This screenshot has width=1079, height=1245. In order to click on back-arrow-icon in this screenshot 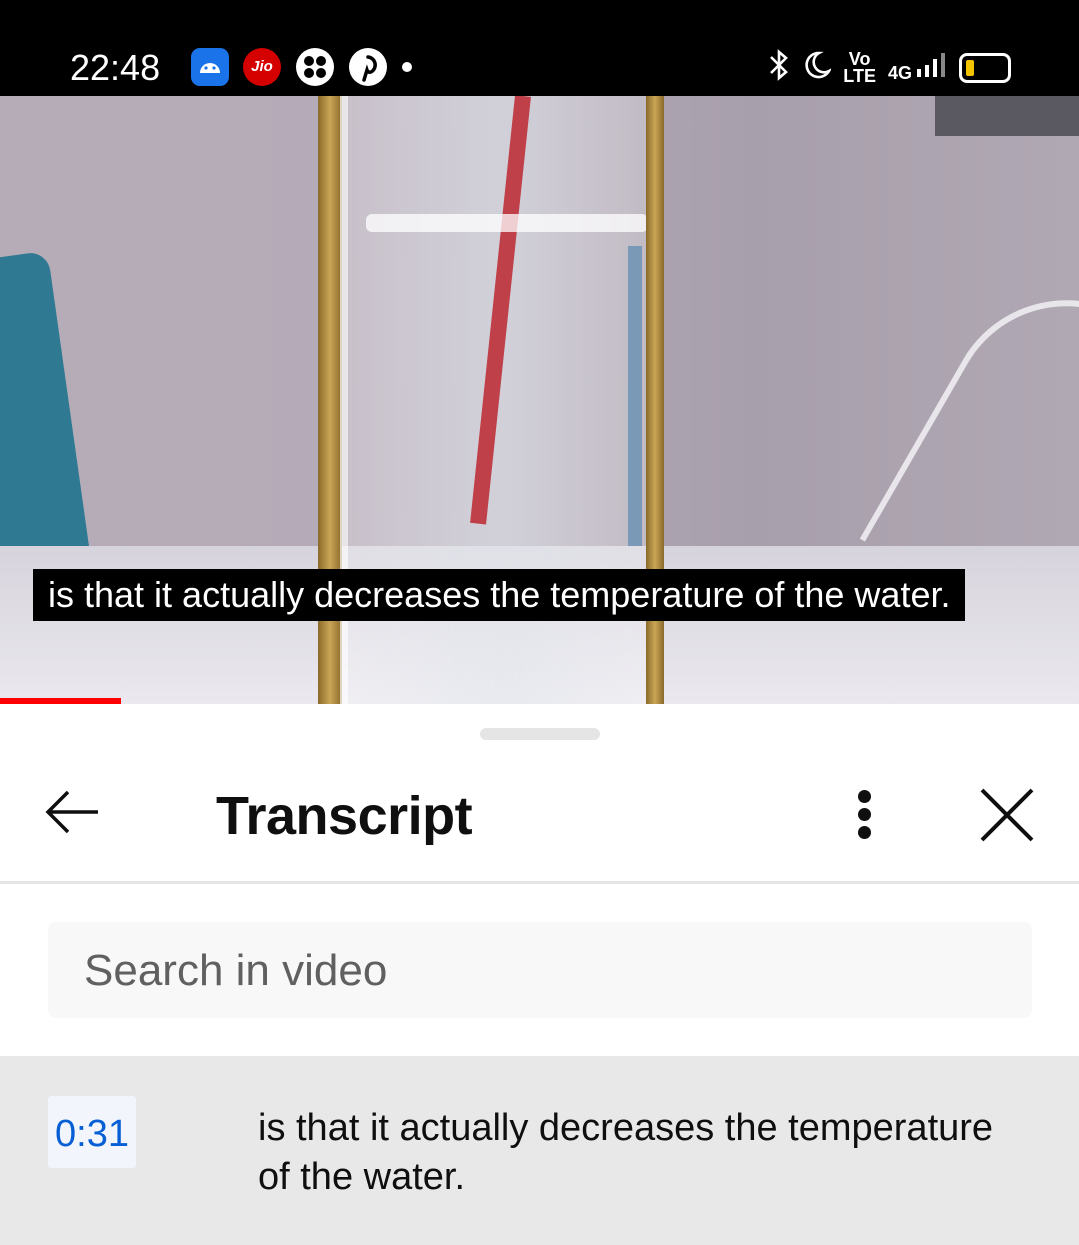, I will do `click(71, 812)`.